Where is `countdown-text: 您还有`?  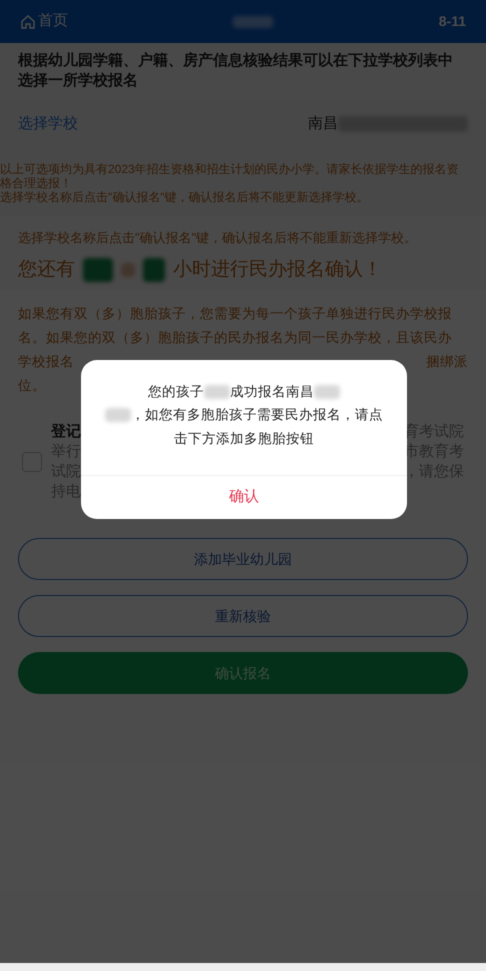 countdown-text: 您还有 is located at coordinates (46, 270).